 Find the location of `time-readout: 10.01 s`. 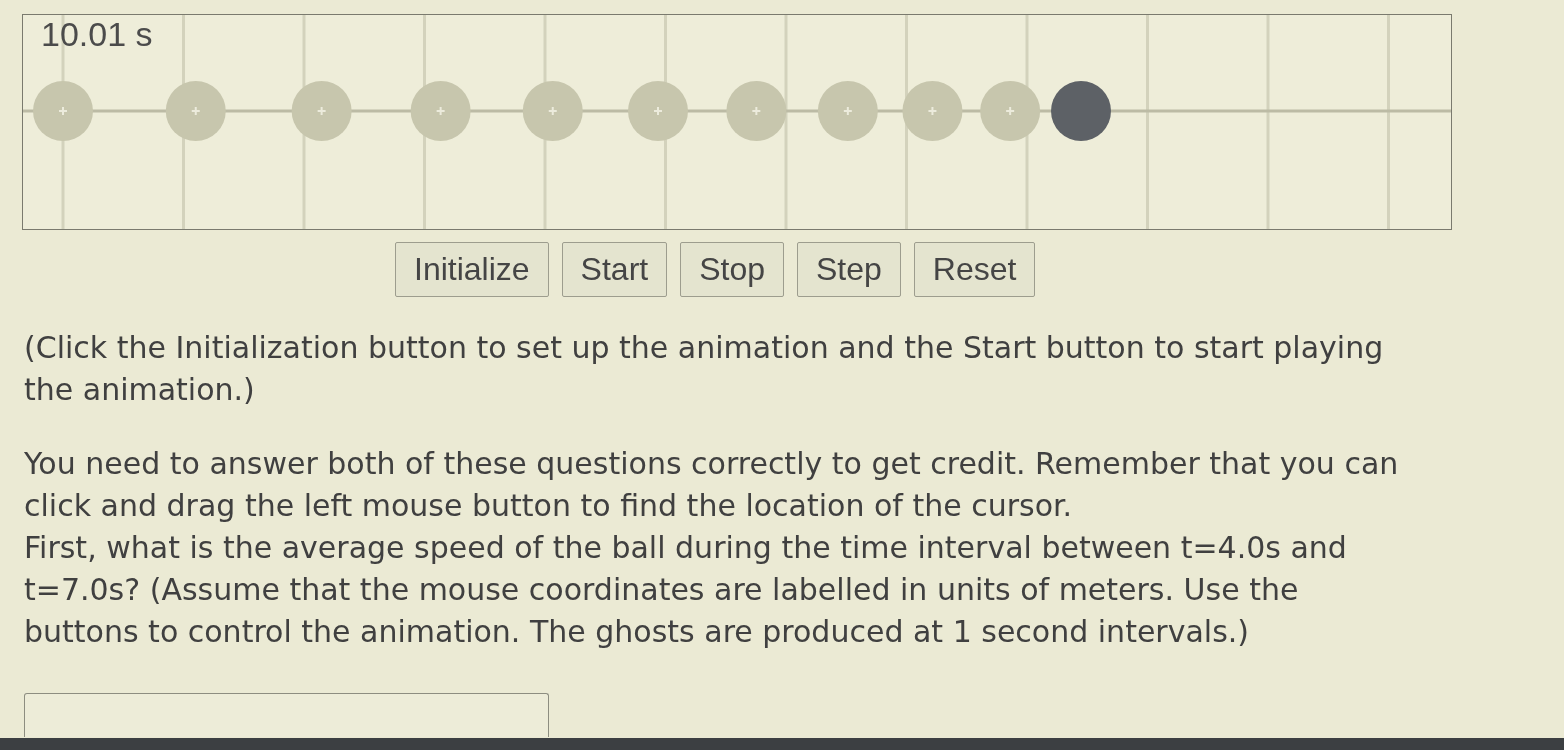

time-readout: 10.01 s is located at coordinates (97, 34).